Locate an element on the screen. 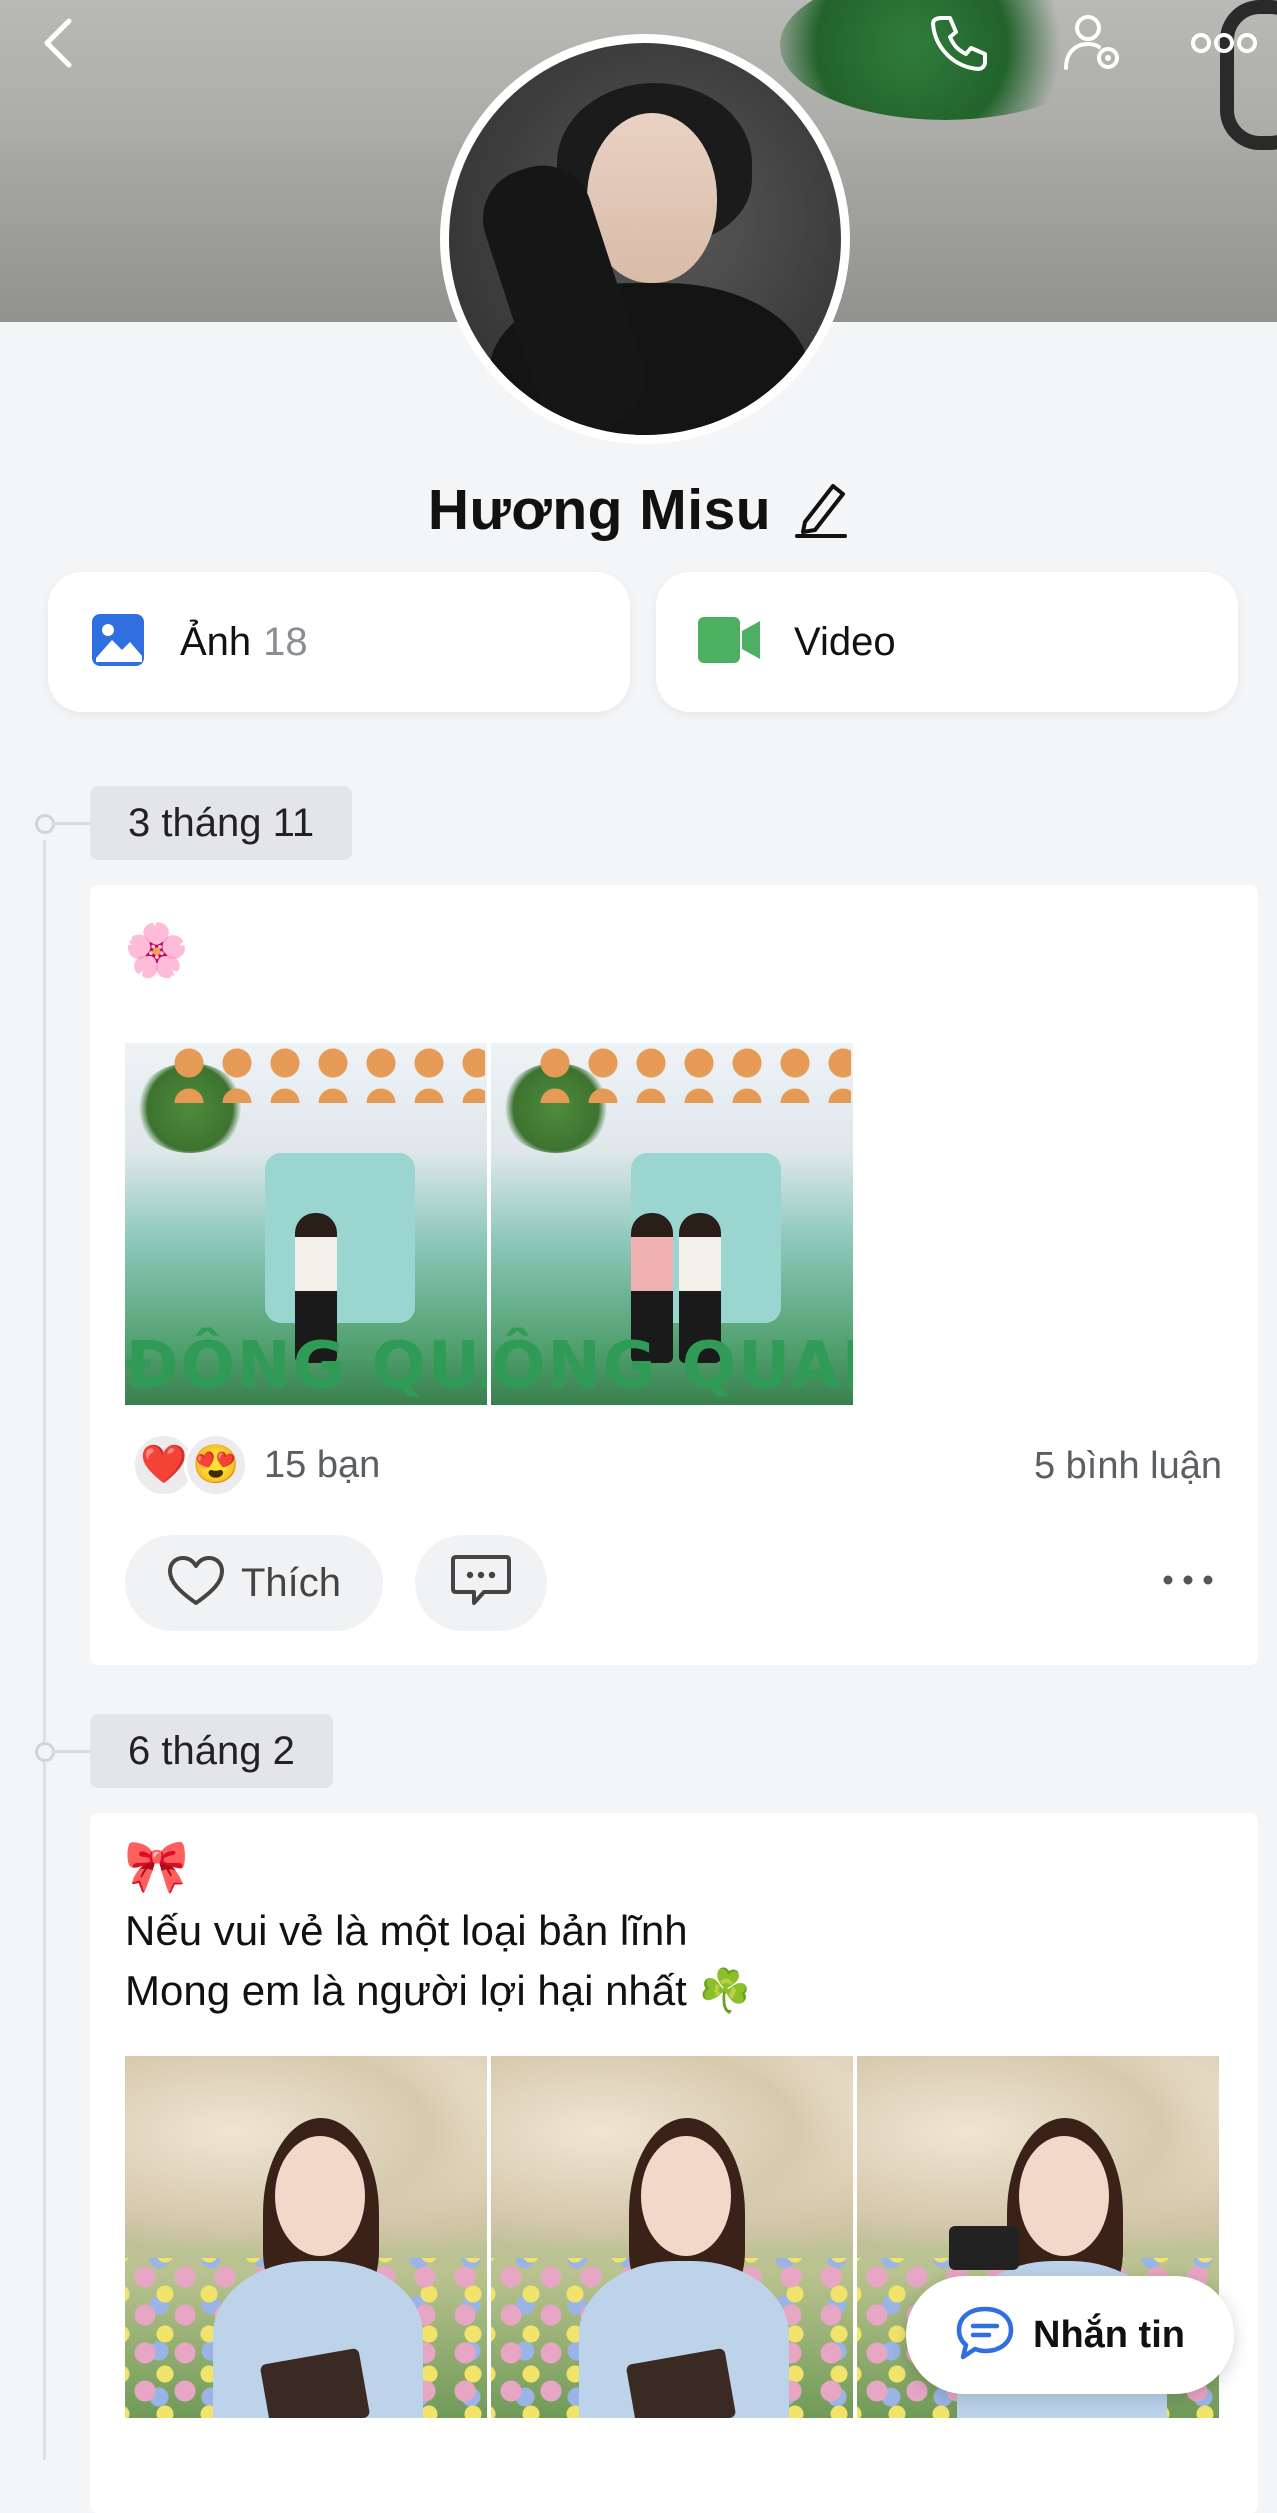  reactions-count: 15 bạn is located at coordinates (322, 1464).